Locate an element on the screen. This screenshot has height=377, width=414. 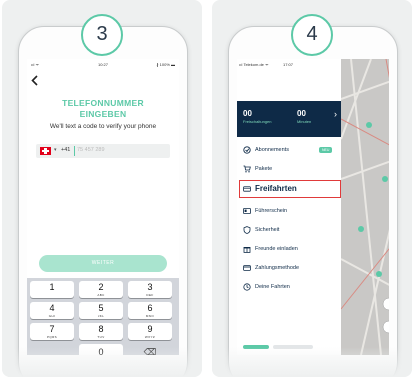
key-5: 5 JKL is located at coordinates (101, 310).